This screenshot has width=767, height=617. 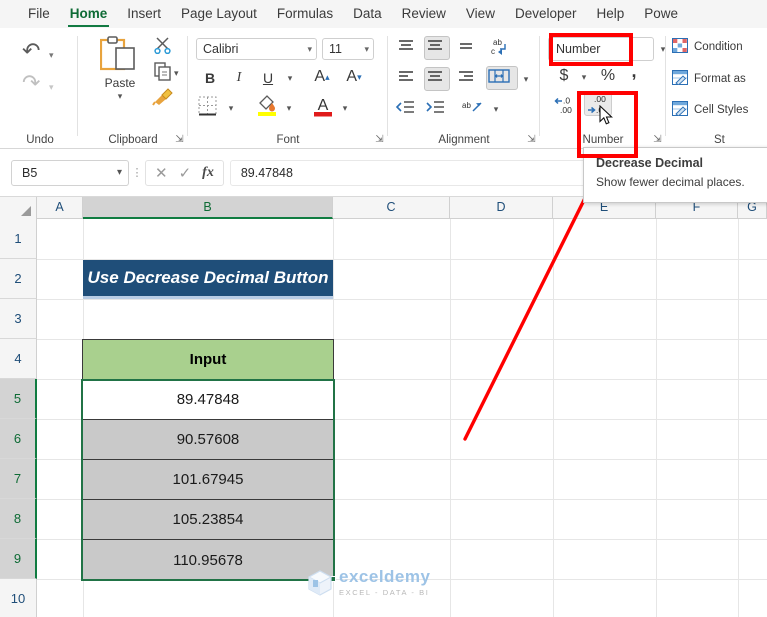 What do you see at coordinates (348, 49) in the screenshot?
I see `font-size-input: 11 ▾` at bounding box center [348, 49].